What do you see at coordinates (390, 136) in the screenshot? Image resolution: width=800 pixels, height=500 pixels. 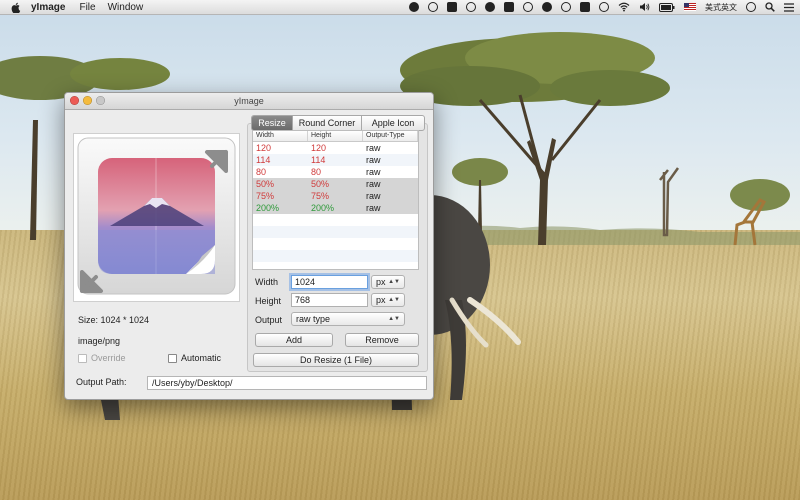 I see `column-output-type-header: Output-Type` at bounding box center [390, 136].